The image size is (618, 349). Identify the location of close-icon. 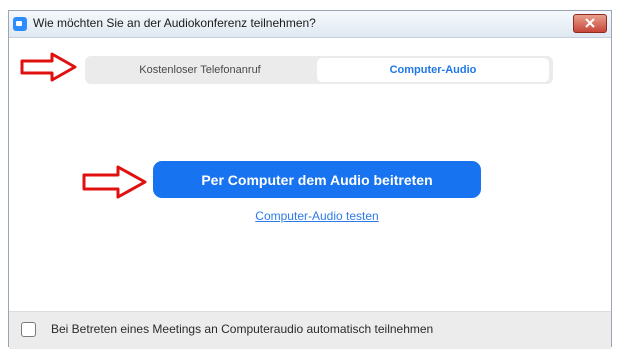
(590, 23).